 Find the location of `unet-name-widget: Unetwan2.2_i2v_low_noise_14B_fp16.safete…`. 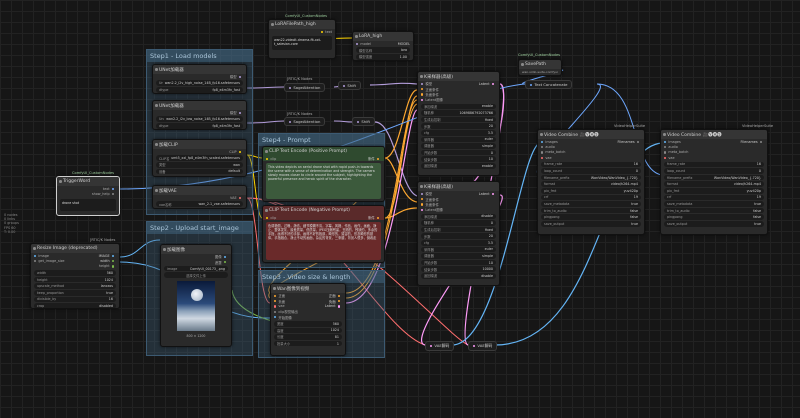

unet-name-widget: Unetwan2.2_i2v_low_noise_14B_fp16.safete… is located at coordinates (199, 119).